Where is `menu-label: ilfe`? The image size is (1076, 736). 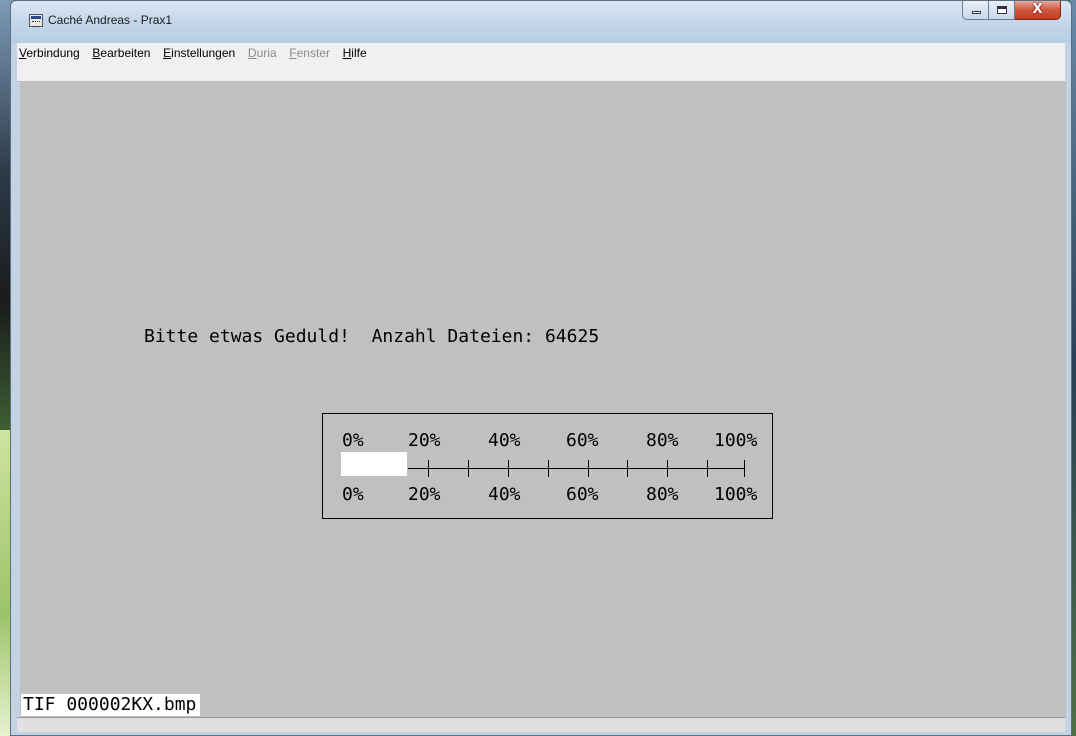 menu-label: ilfe is located at coordinates (359, 53).